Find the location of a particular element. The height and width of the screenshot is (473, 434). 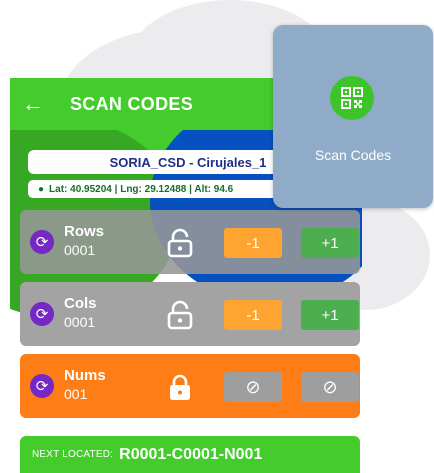

counter-label: Nums is located at coordinates (85, 375).